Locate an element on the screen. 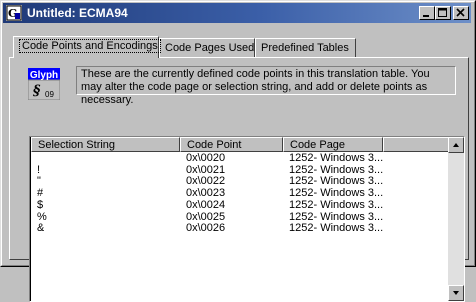 The height and width of the screenshot is (302, 476). glyph-icon-sample: 09 is located at coordinates (49, 94).